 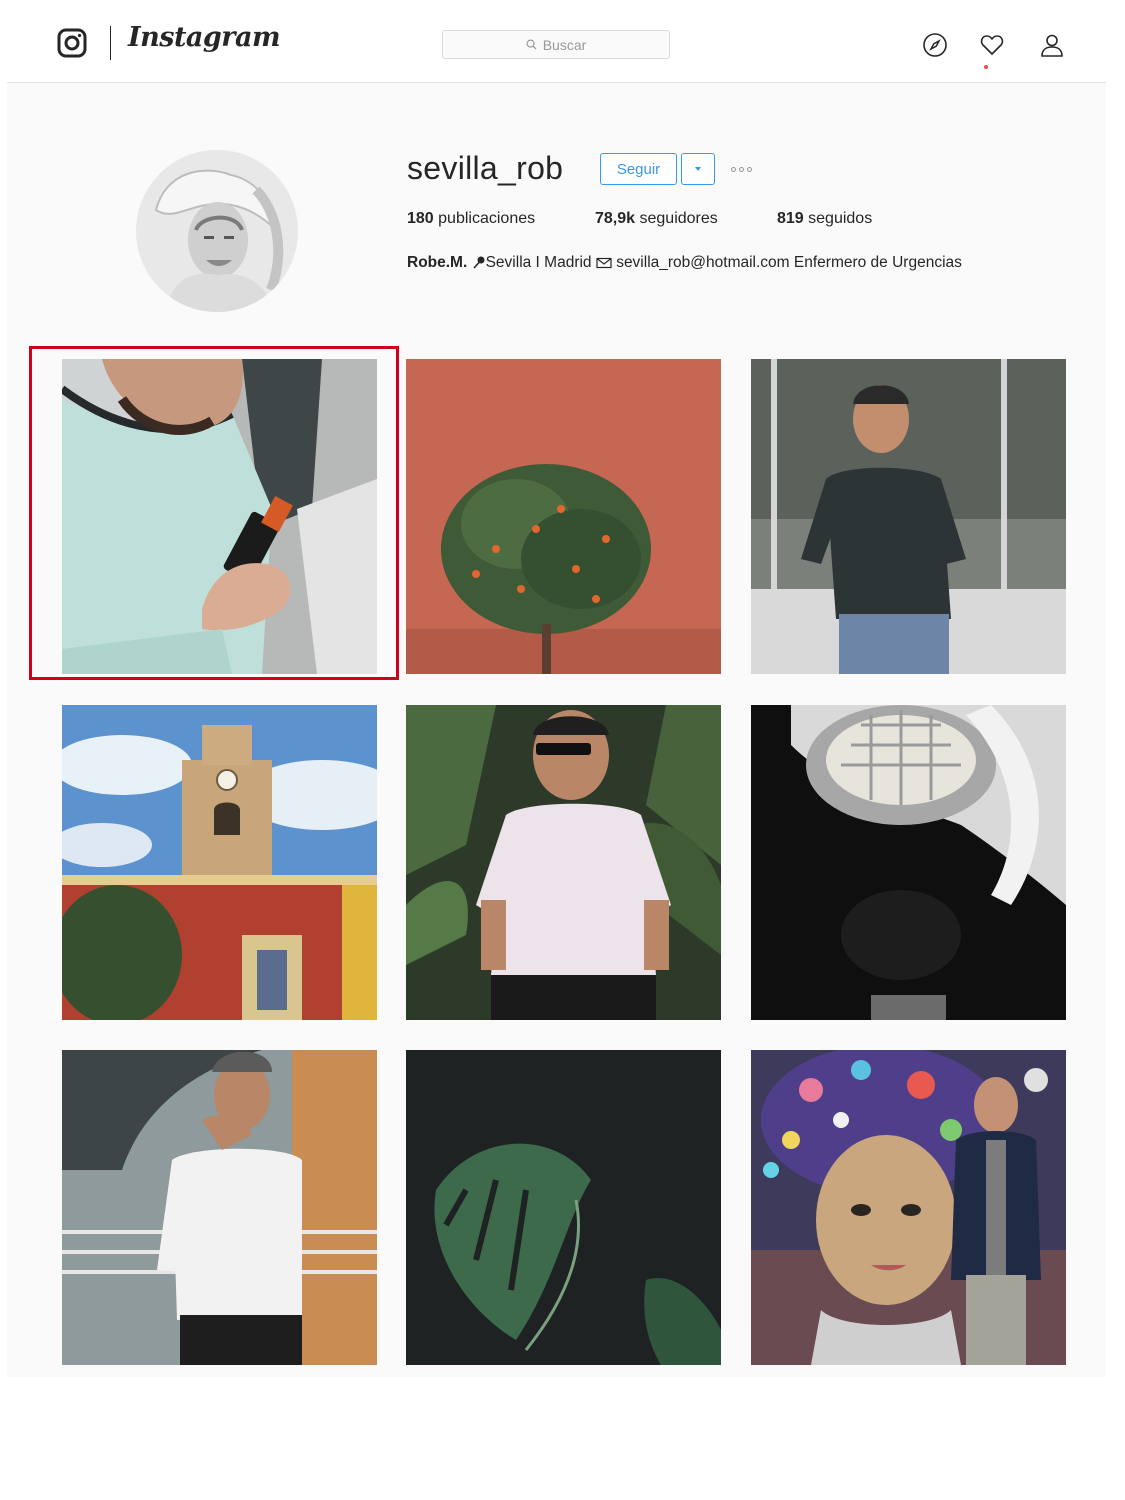 What do you see at coordinates (615, 218) in the screenshot?
I see `followers-count: 78,9k` at bounding box center [615, 218].